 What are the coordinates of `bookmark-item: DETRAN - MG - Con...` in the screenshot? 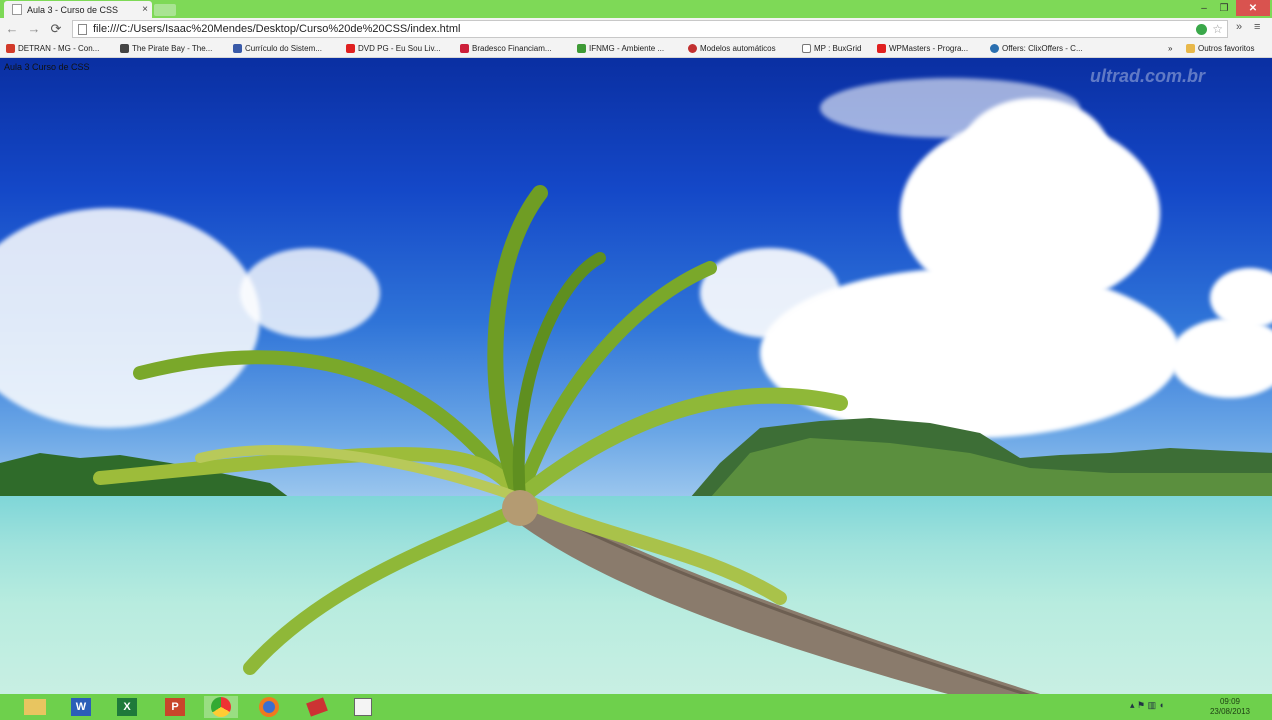 It's located at (52, 48).